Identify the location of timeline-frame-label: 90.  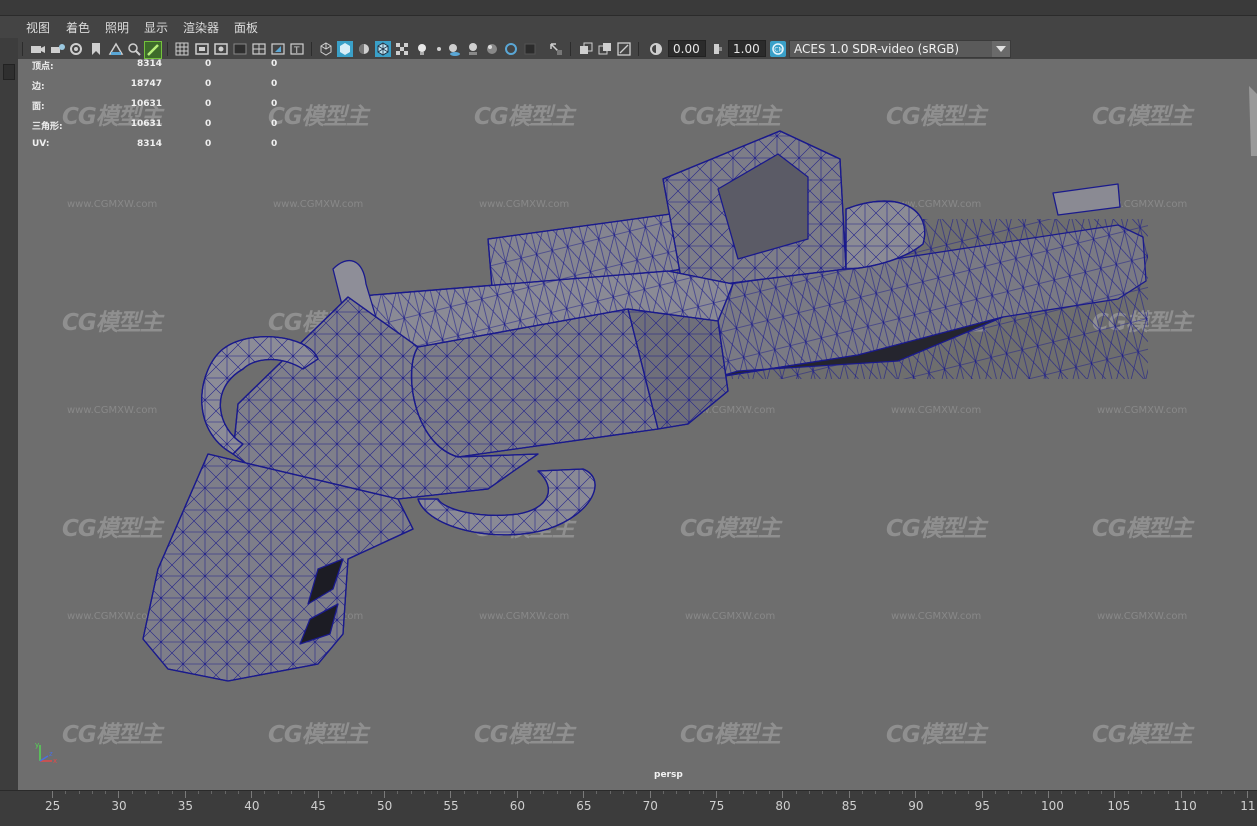
(916, 806).